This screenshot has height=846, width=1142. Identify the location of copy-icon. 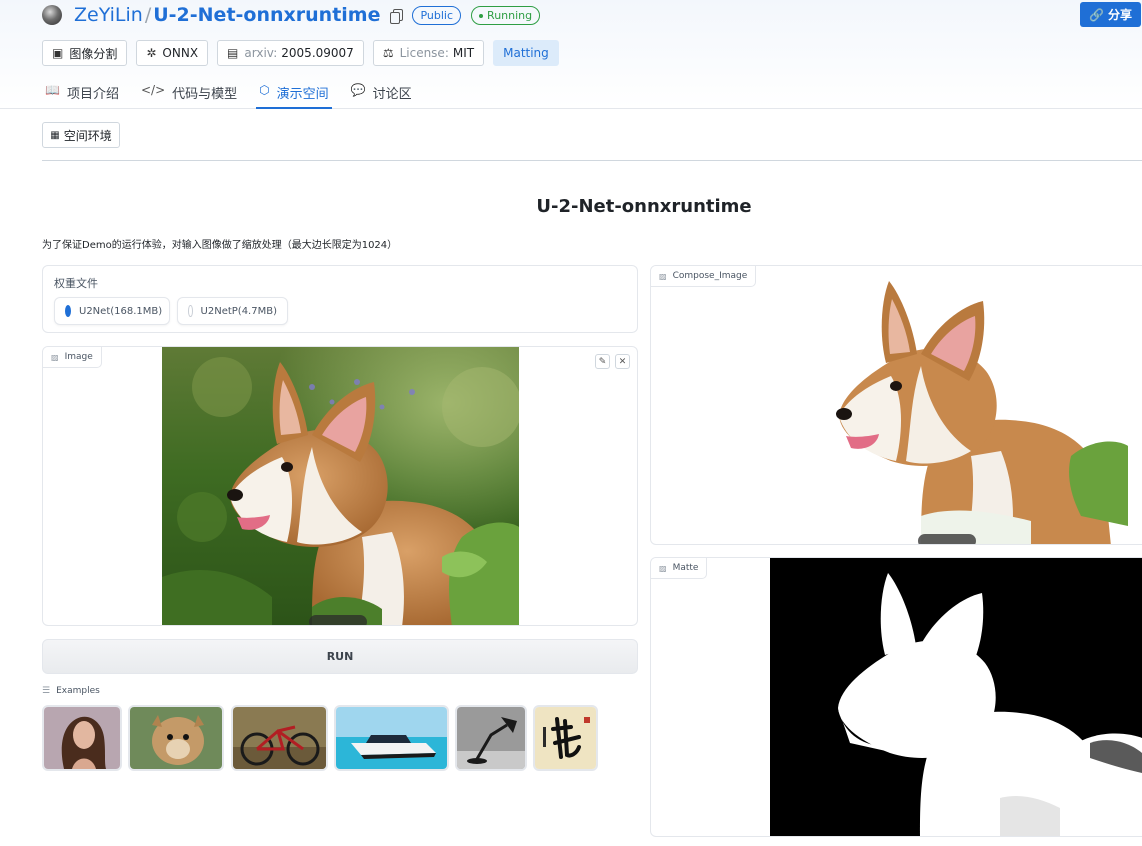
(397, 16).